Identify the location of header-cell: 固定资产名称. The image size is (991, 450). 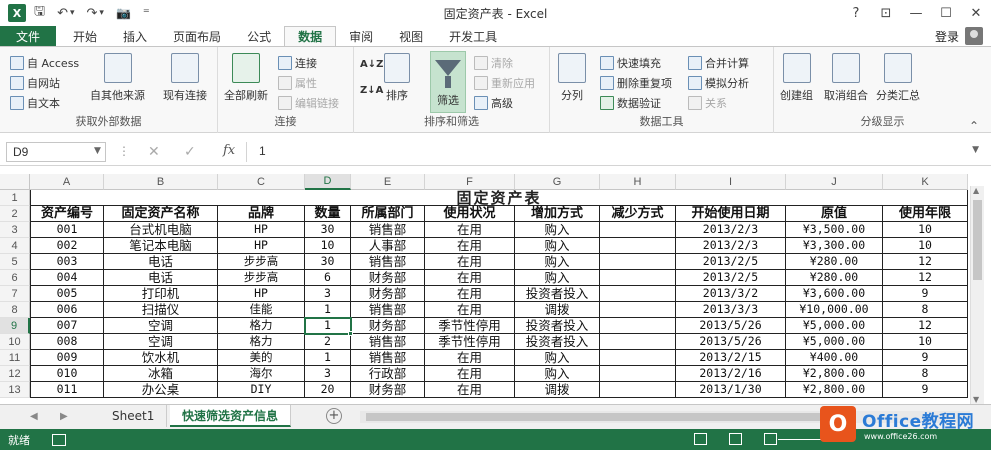
(161, 214).